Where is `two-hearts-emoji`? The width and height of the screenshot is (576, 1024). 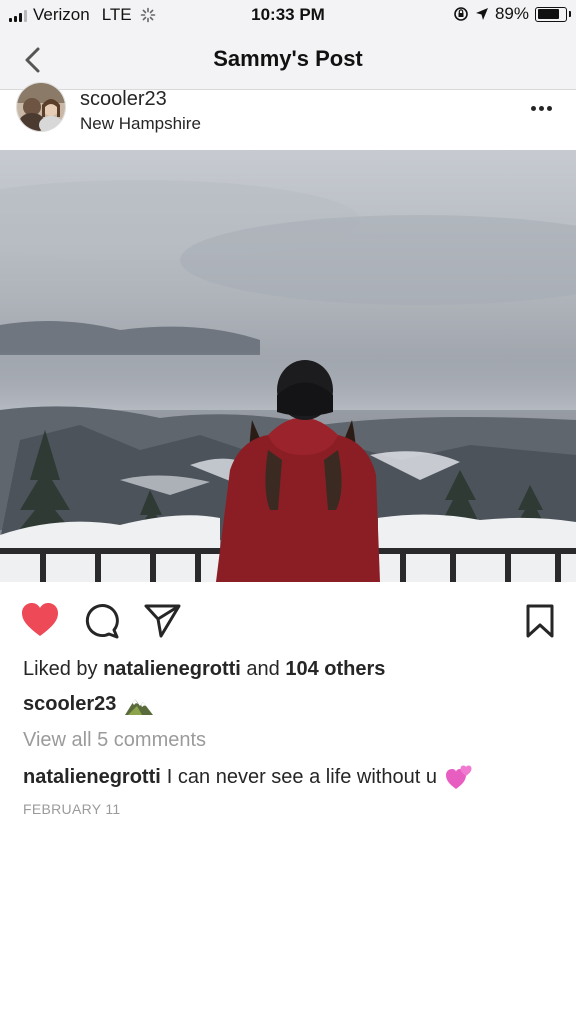
two-hearts-emoji is located at coordinates (458, 777).